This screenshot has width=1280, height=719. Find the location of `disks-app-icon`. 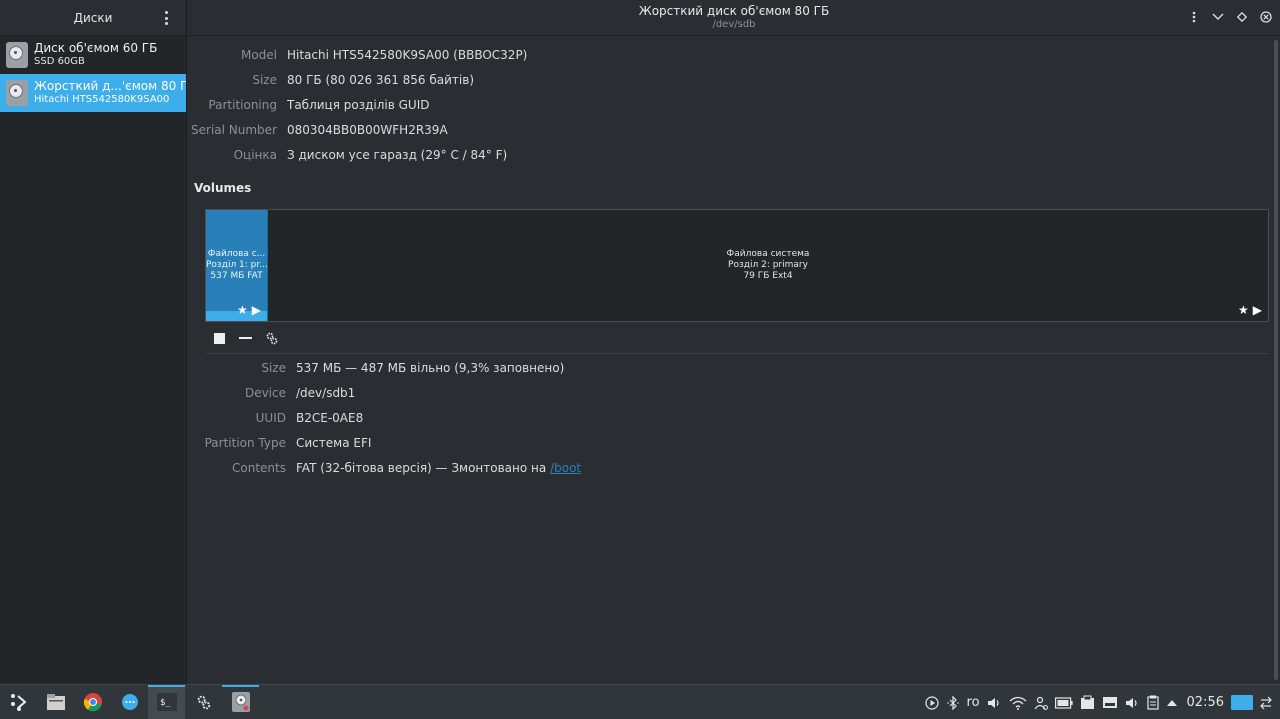

disks-app-icon is located at coordinates (240, 701).